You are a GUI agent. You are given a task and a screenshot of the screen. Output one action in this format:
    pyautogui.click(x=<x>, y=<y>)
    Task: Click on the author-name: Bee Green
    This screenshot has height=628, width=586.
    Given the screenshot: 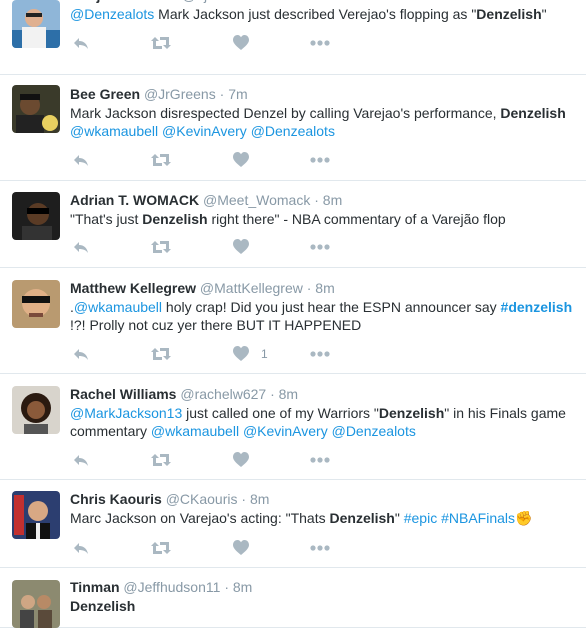 What is the action you would take?
    pyautogui.click(x=105, y=94)
    